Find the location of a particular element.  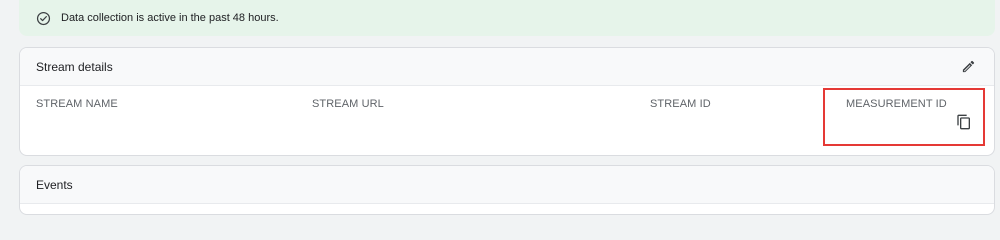

stream-details-title: Stream details is located at coordinates (74, 66).